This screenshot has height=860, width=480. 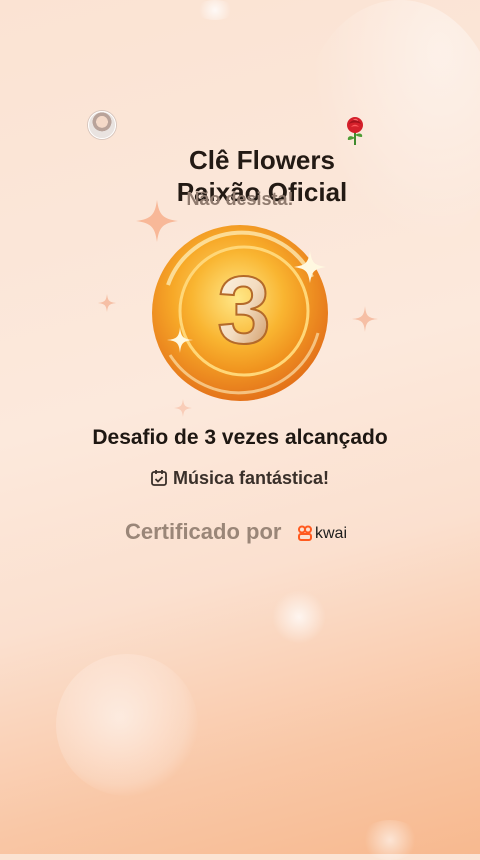 What do you see at coordinates (305, 533) in the screenshot?
I see `kwai-logo-icon` at bounding box center [305, 533].